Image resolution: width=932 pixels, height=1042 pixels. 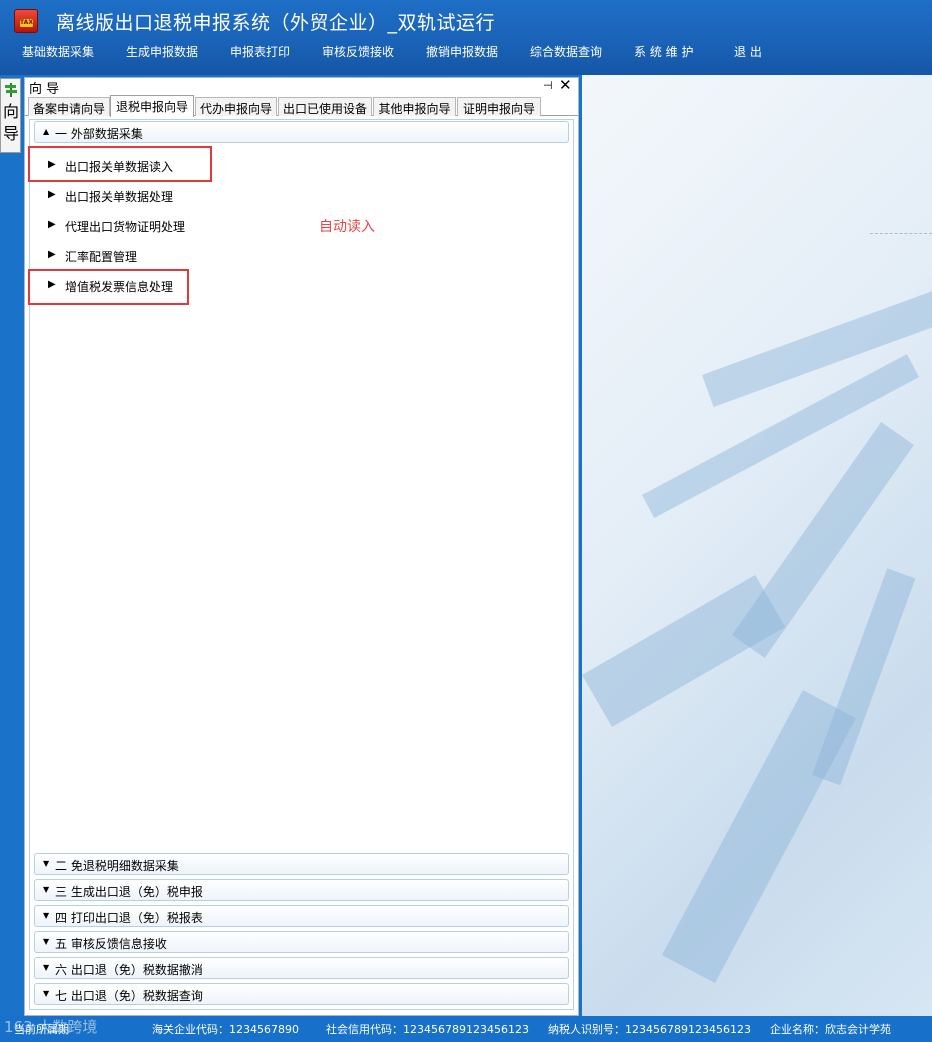 What do you see at coordinates (301, 890) in the screenshot?
I see `group-generate-declaration: ▼ 三 生成出口退（免）税申报` at bounding box center [301, 890].